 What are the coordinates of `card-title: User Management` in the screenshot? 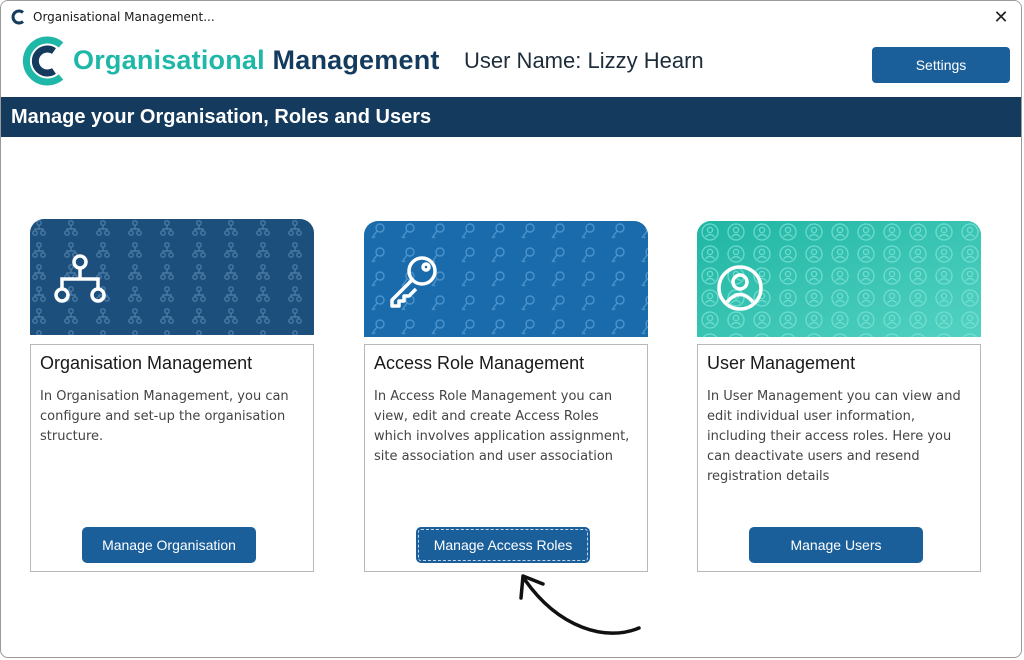 It's located at (781, 363).